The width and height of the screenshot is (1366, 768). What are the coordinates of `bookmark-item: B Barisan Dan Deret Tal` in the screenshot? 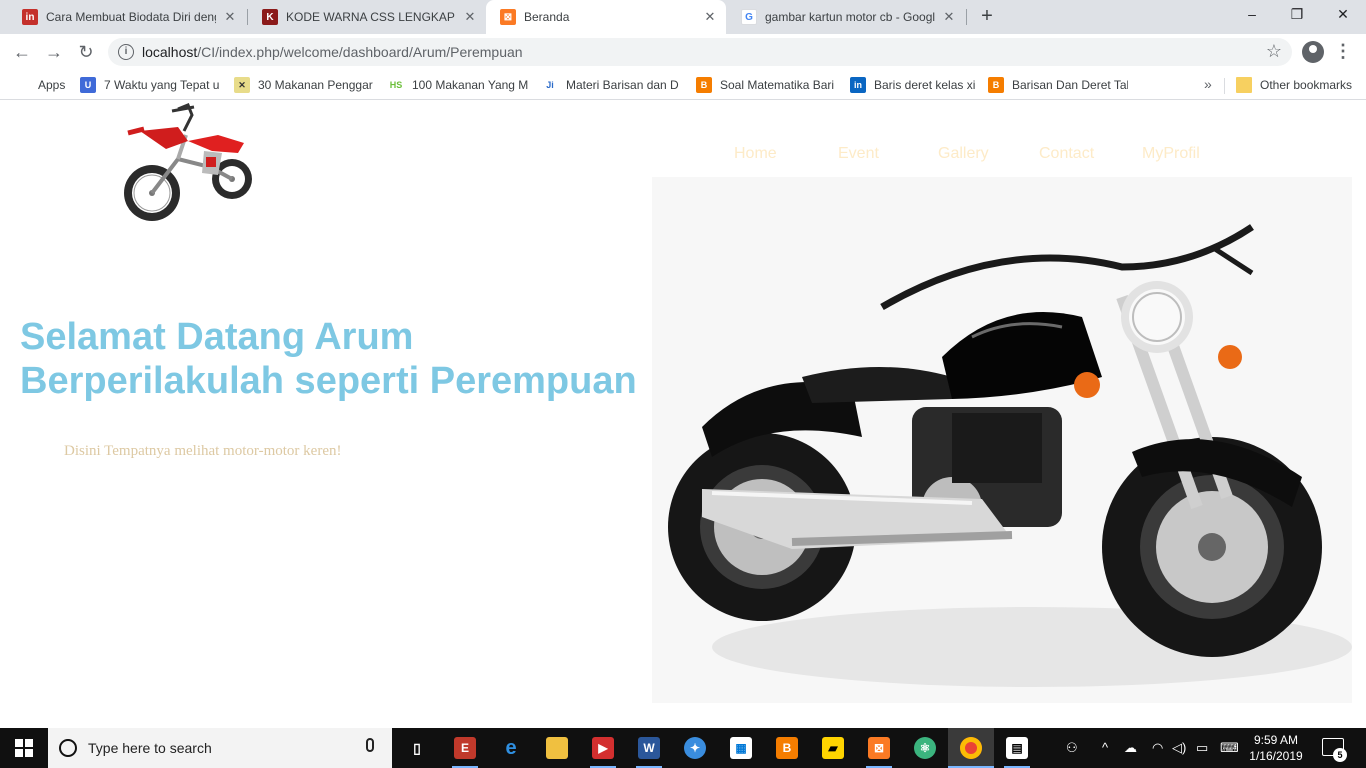 It's located at (1058, 85).